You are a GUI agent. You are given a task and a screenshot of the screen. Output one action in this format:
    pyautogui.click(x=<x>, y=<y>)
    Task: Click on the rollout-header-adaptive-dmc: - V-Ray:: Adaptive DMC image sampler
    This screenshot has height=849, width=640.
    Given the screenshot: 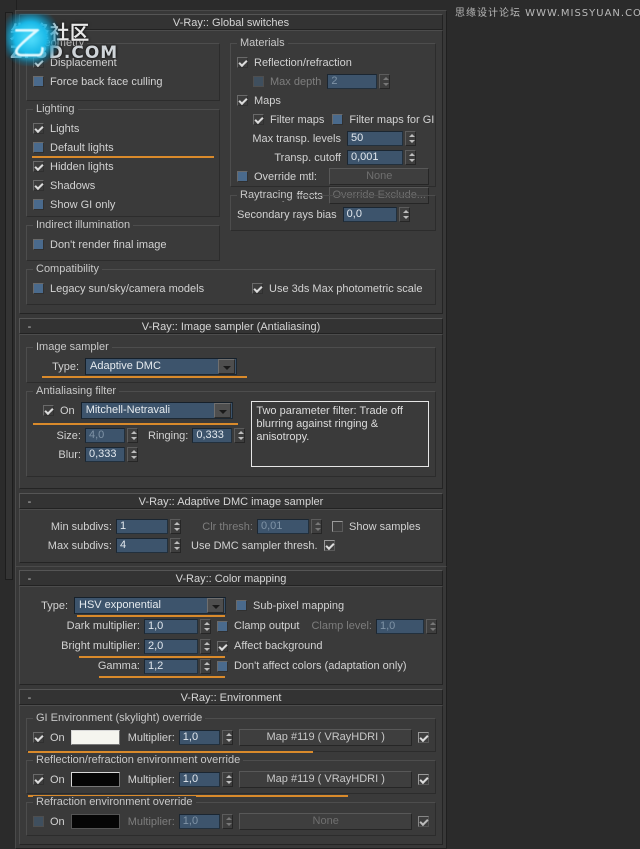 What is the action you would take?
    pyautogui.click(x=231, y=501)
    